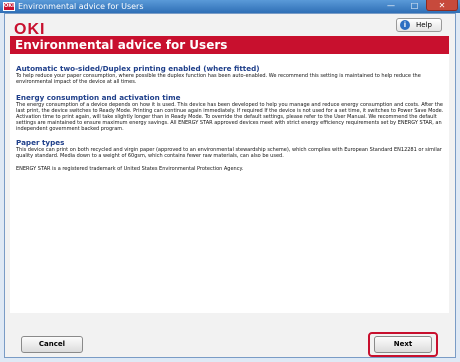 The width and height of the screenshot is (460, 362). I want to click on dialog-footer: Cancel Next, so click(229, 335).